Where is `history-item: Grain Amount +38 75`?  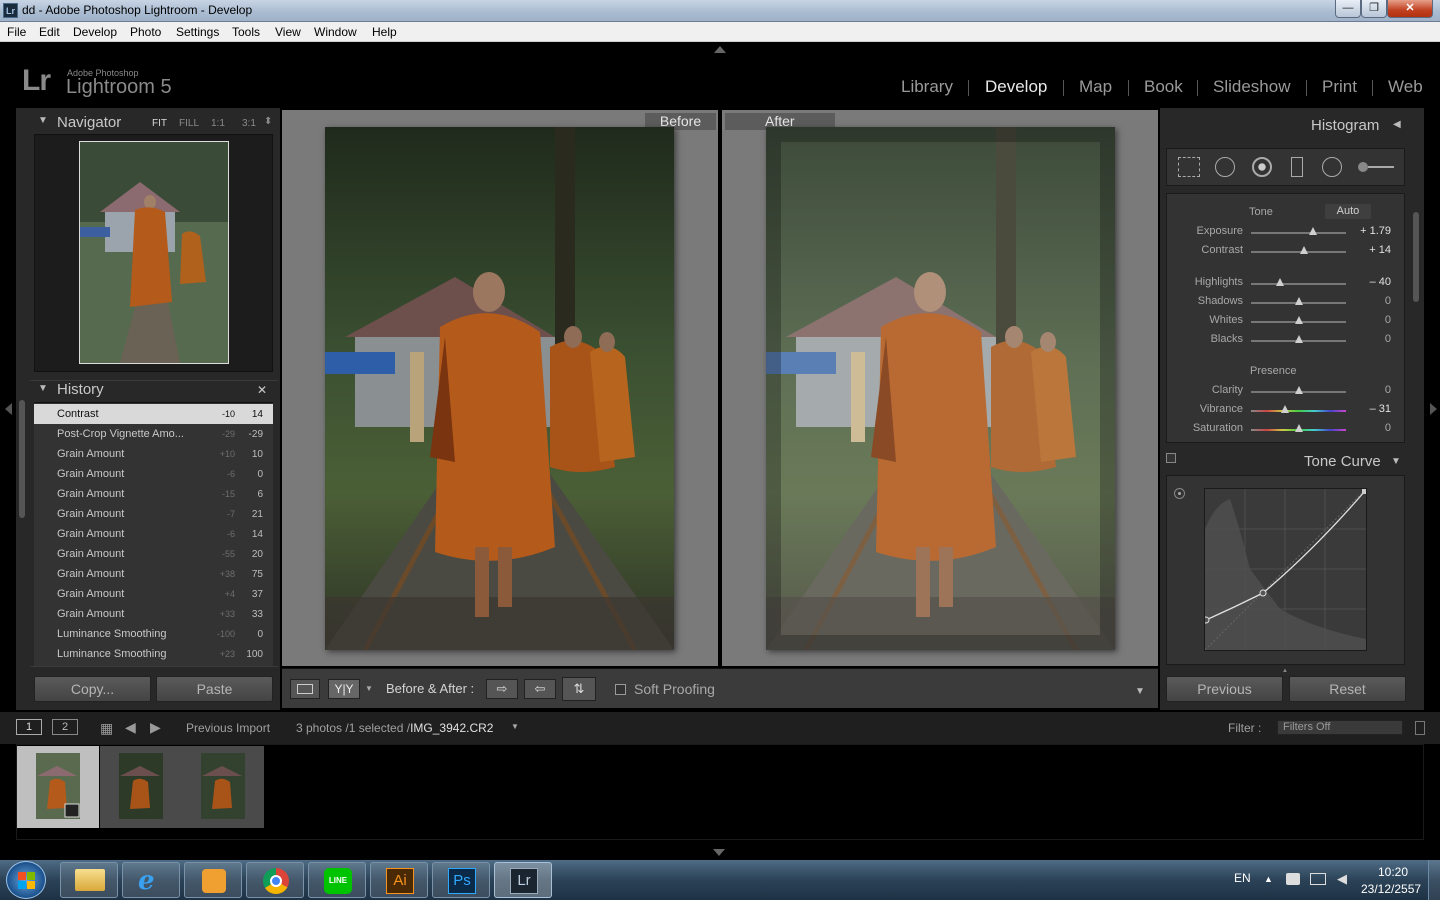 history-item: Grain Amount +38 75 is located at coordinates (153, 574).